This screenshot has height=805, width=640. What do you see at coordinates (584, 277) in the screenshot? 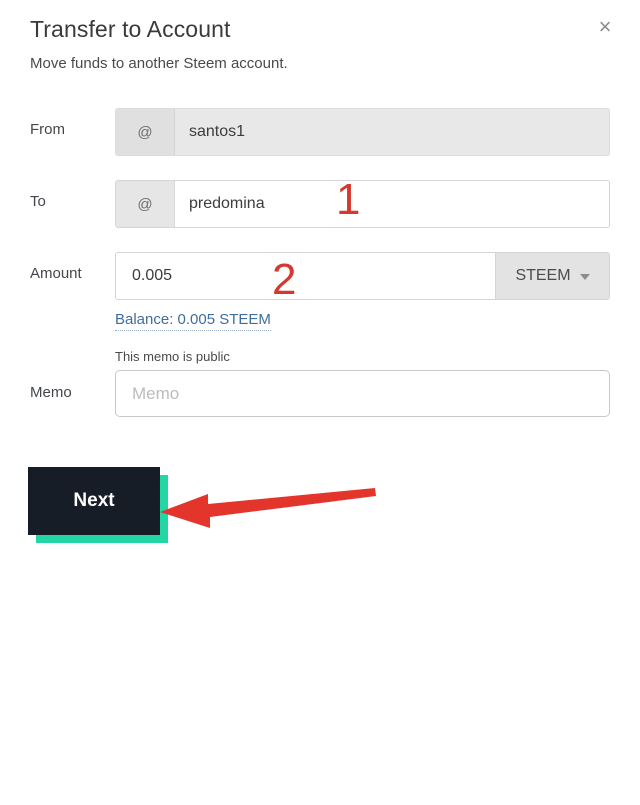
I see `chevron-down-icon` at bounding box center [584, 277].